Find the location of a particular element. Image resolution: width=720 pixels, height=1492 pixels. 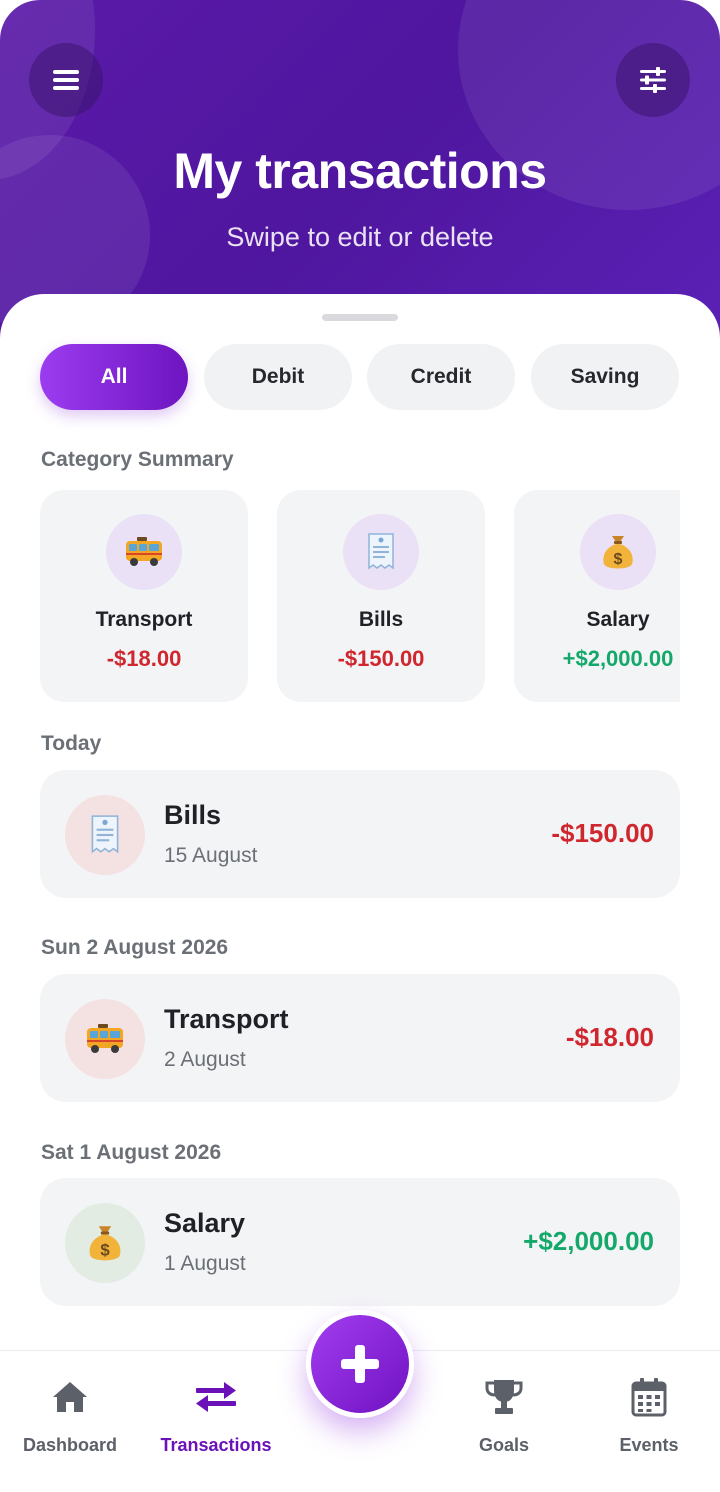

nav-item-goals: Goals is located at coordinates (504, 1423).